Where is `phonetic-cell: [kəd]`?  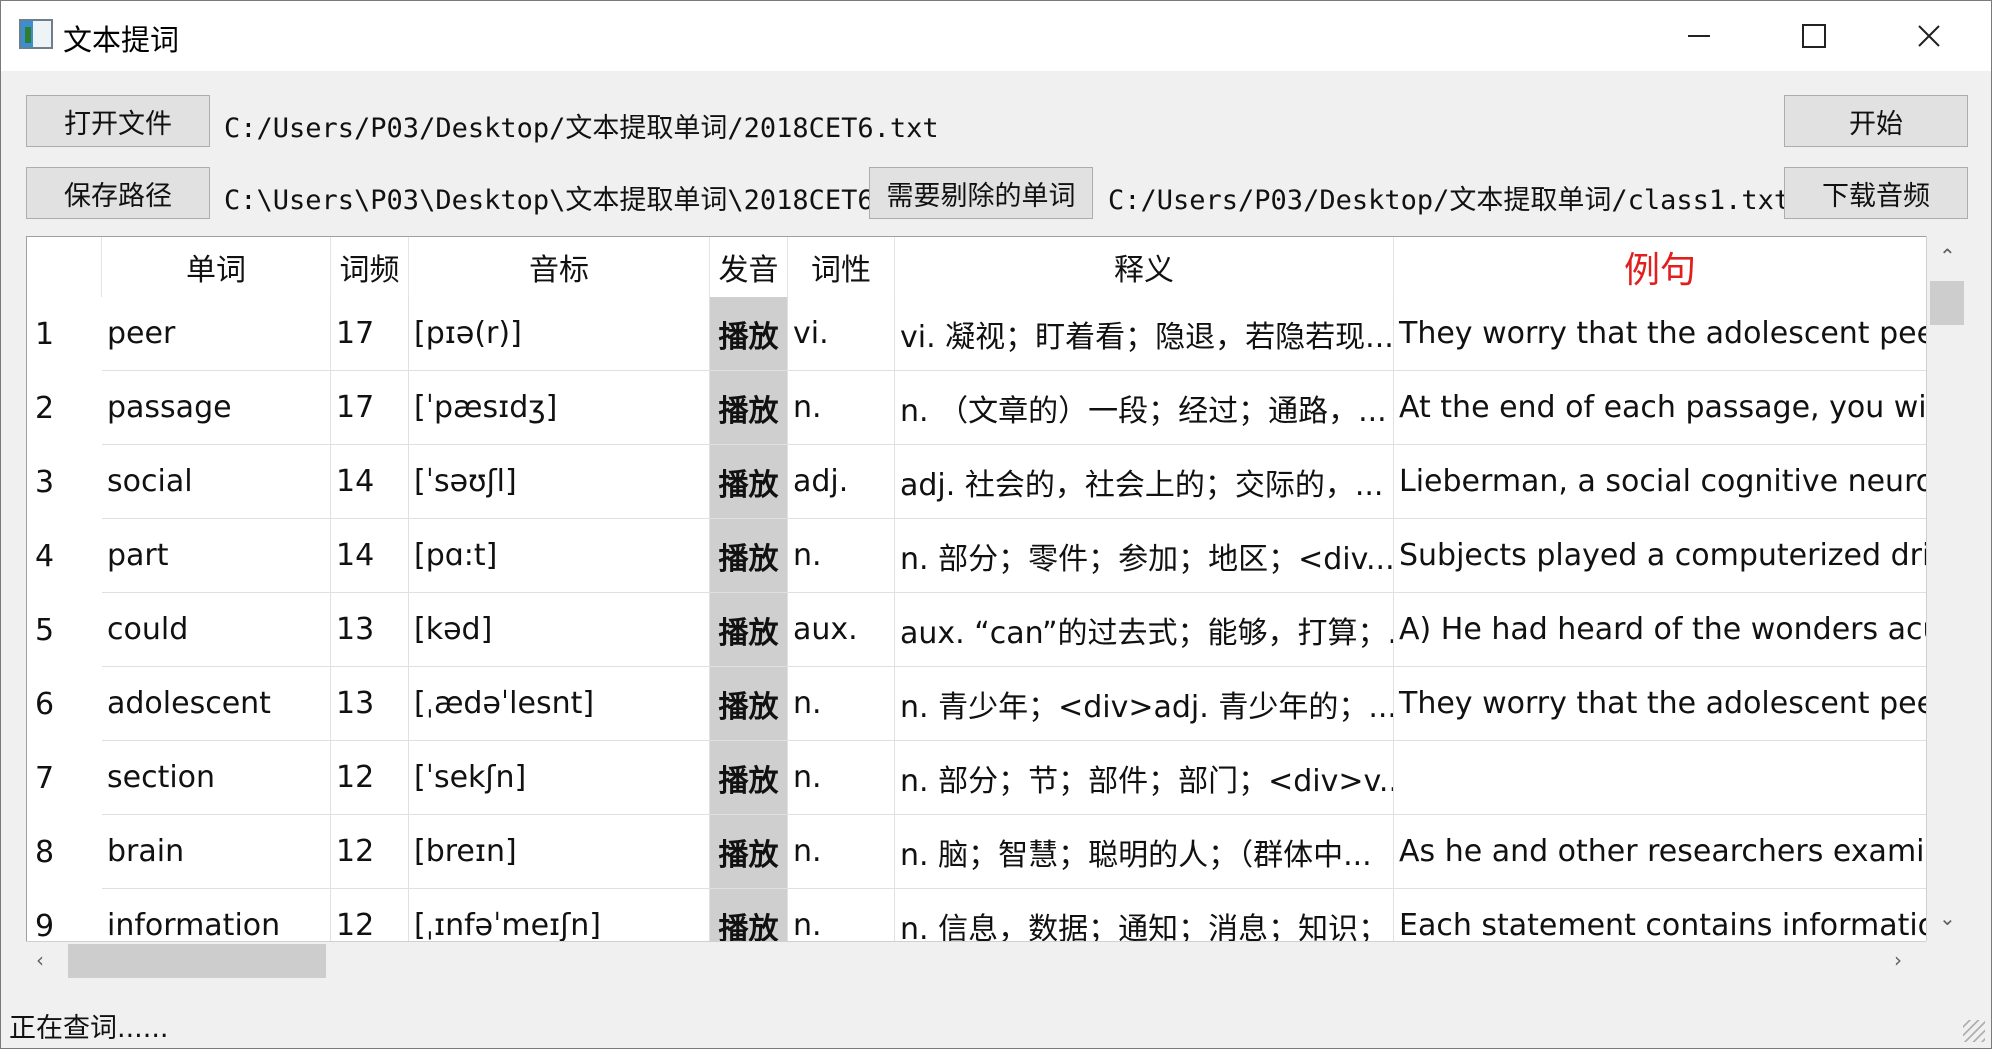
phonetic-cell: [kəd] is located at coordinates (559, 630).